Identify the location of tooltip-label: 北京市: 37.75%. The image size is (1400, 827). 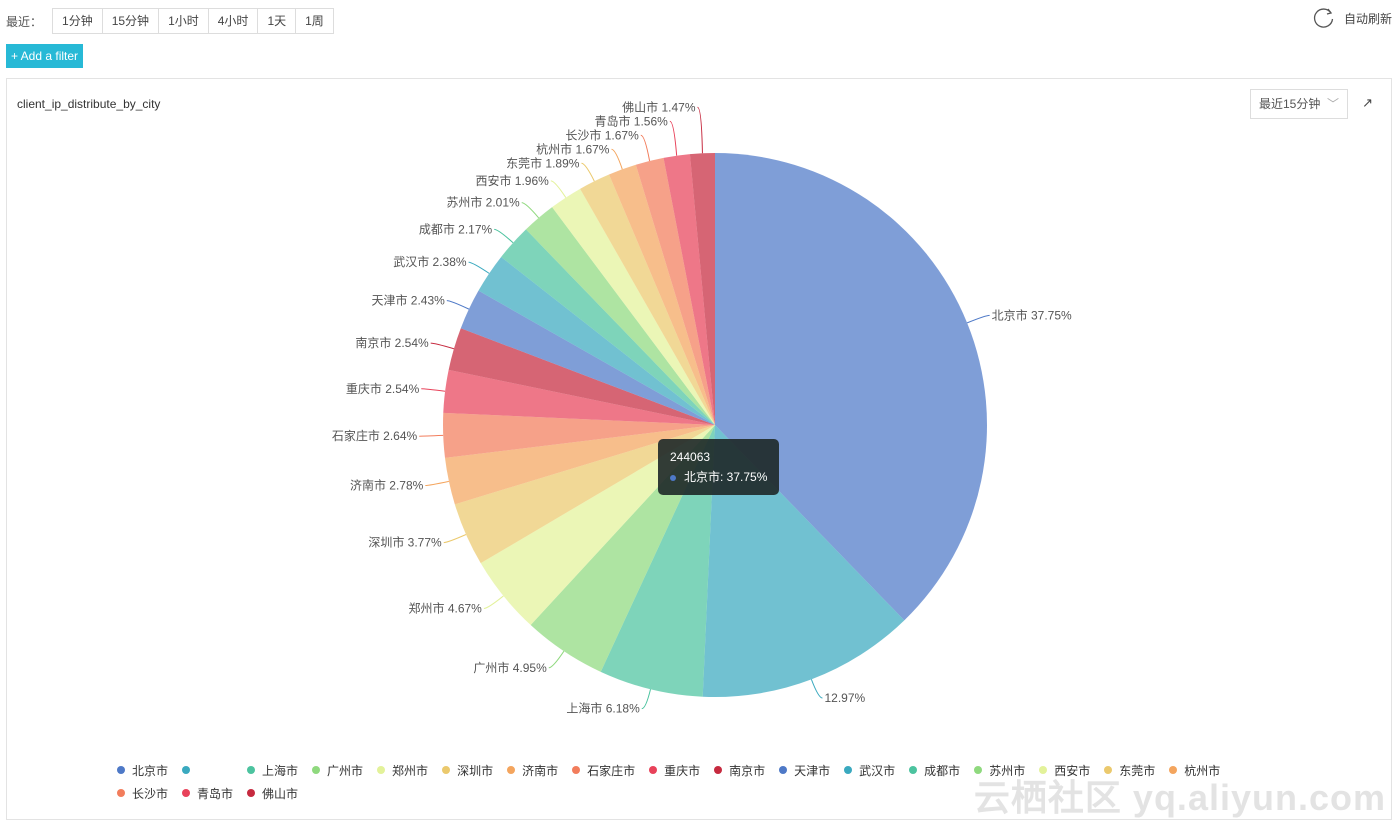
(726, 477).